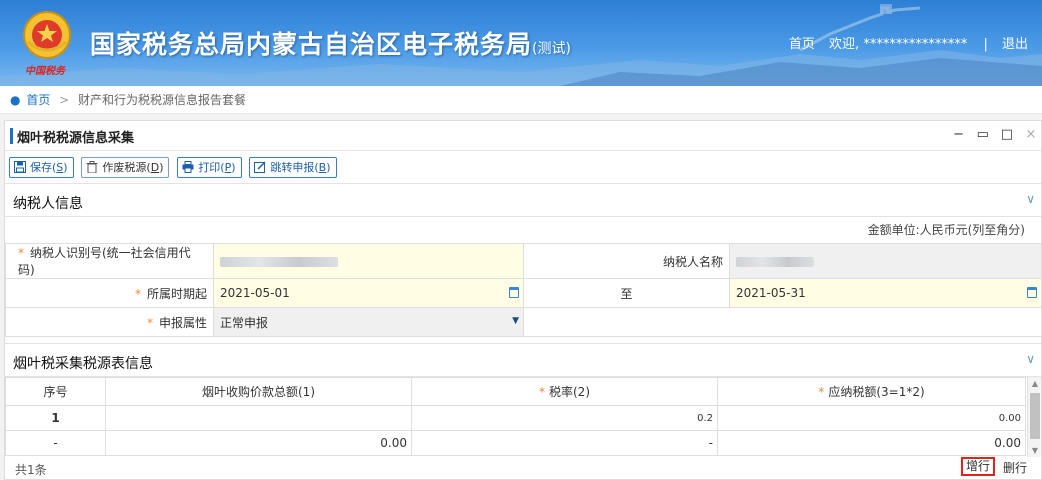 The height and width of the screenshot is (480, 1042). Describe the element at coordinates (959, 134) in the screenshot. I see `minimize-icon: −` at that location.